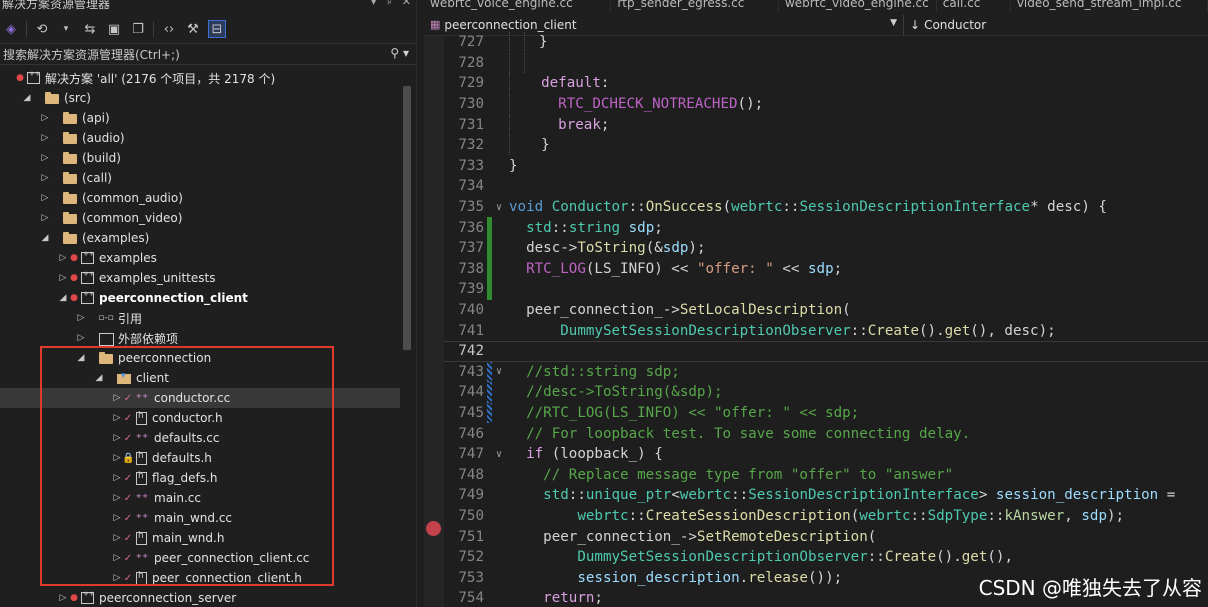 This screenshot has height=607, width=1208. Describe the element at coordinates (200, 418) in the screenshot. I see `tree-item: ▷✓ conductor.h` at that location.